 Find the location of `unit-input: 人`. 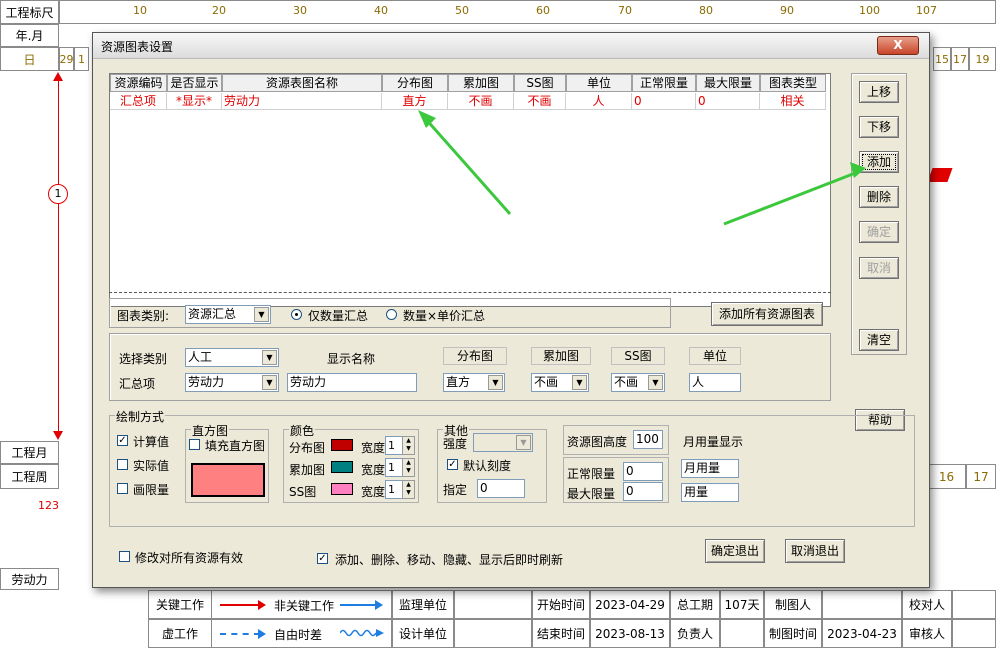

unit-input: 人 is located at coordinates (715, 382).